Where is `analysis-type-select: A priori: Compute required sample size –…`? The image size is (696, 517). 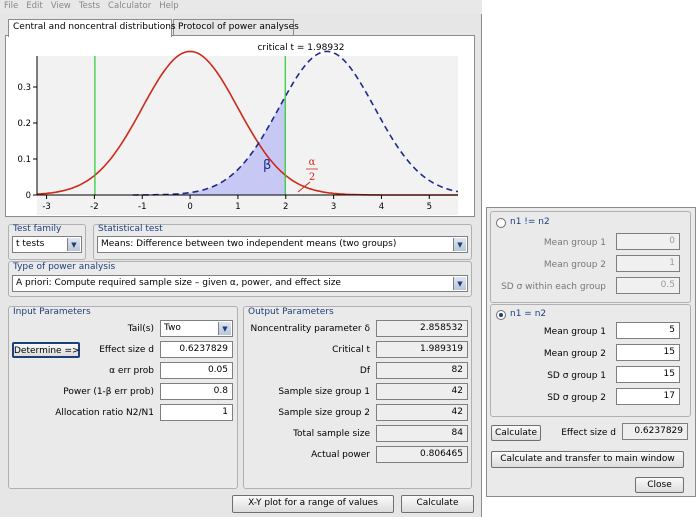 analysis-type-select: A priori: Compute required sample size –… is located at coordinates (240, 283).